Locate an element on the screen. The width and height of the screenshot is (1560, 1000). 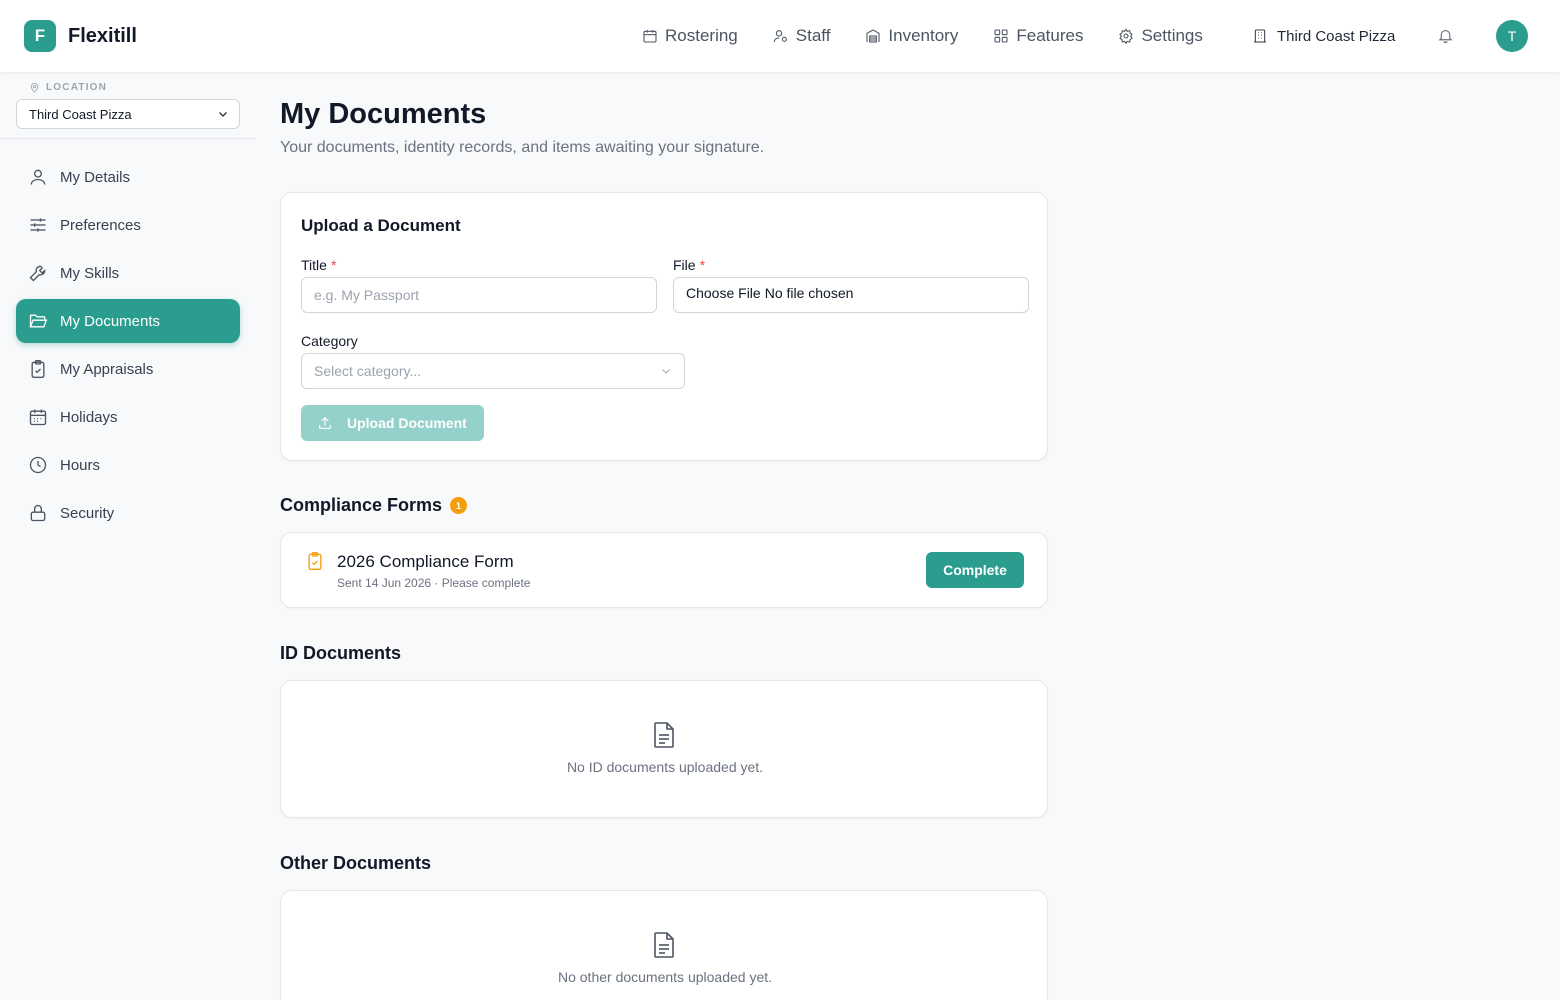
sidebar-divider is located at coordinates (128, 138).